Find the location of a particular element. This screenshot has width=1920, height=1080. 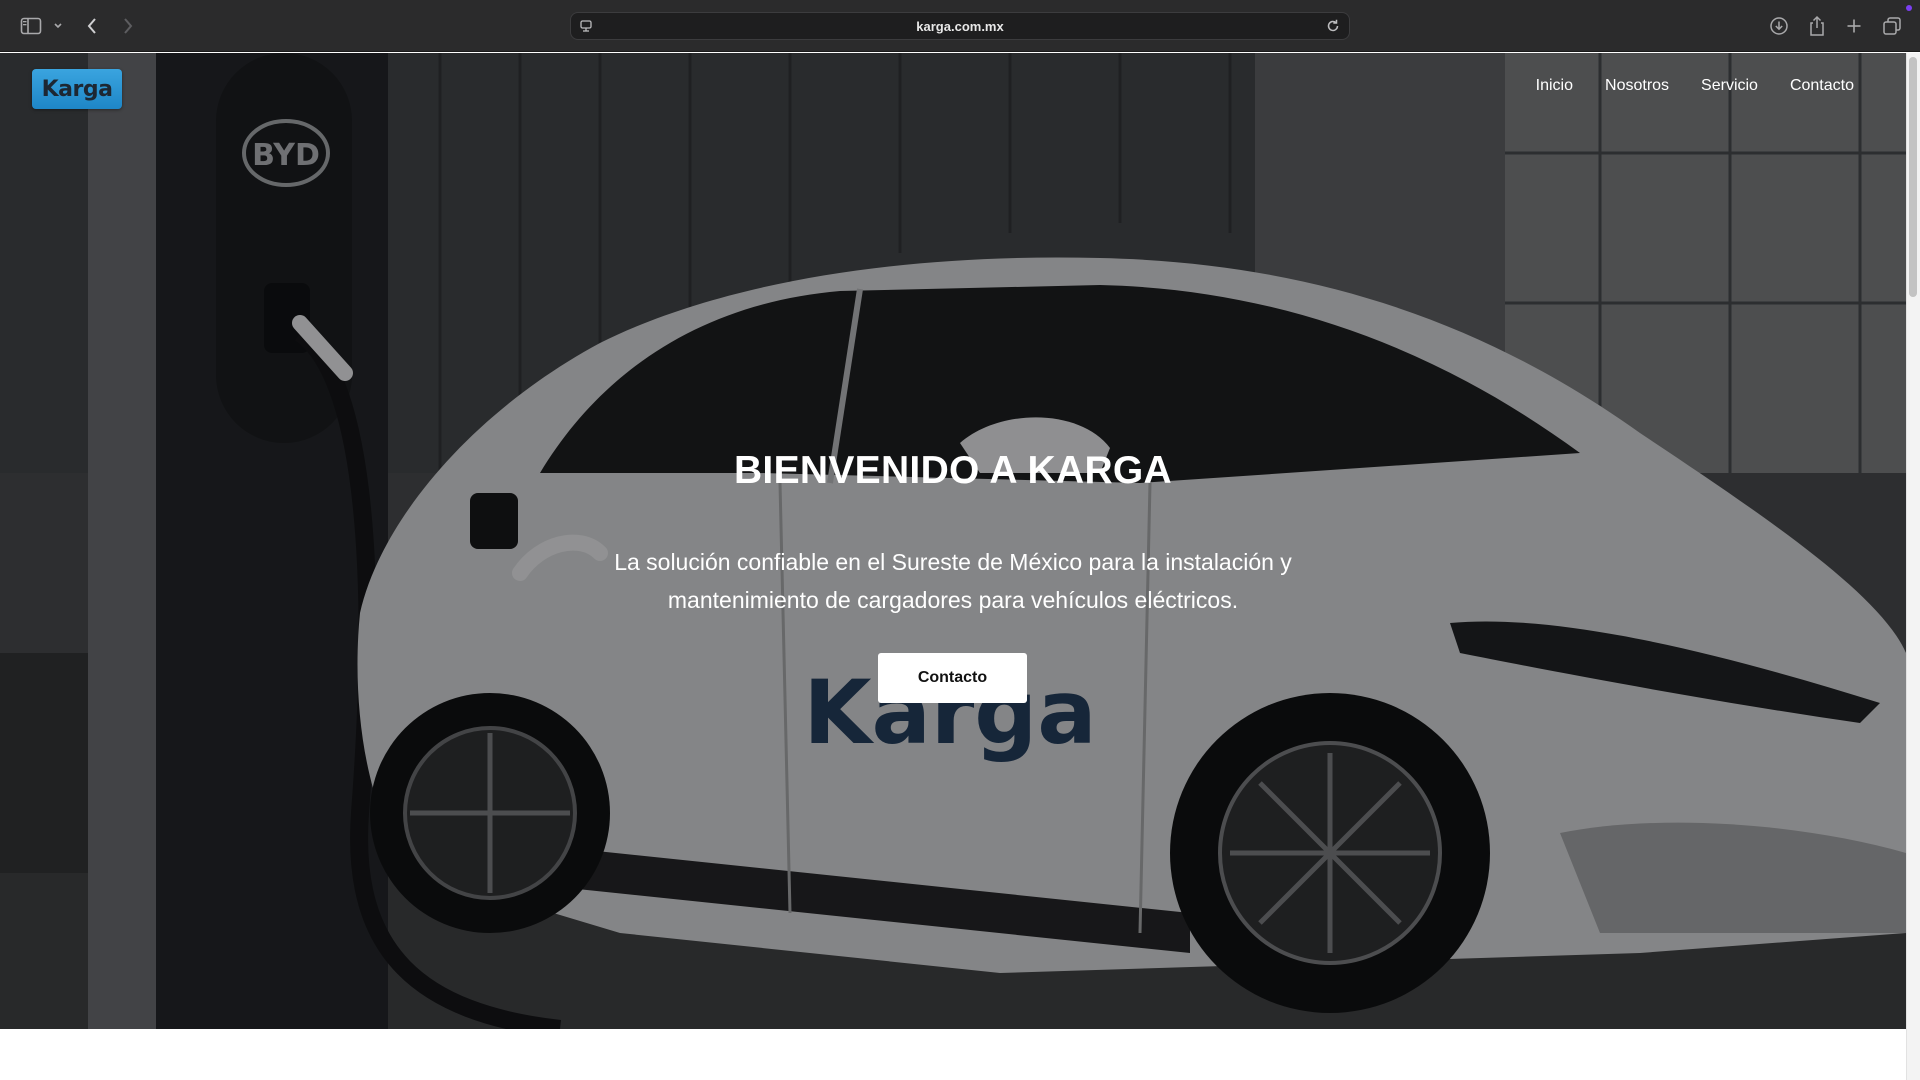

extension-indicator is located at coordinates (1909, 8).